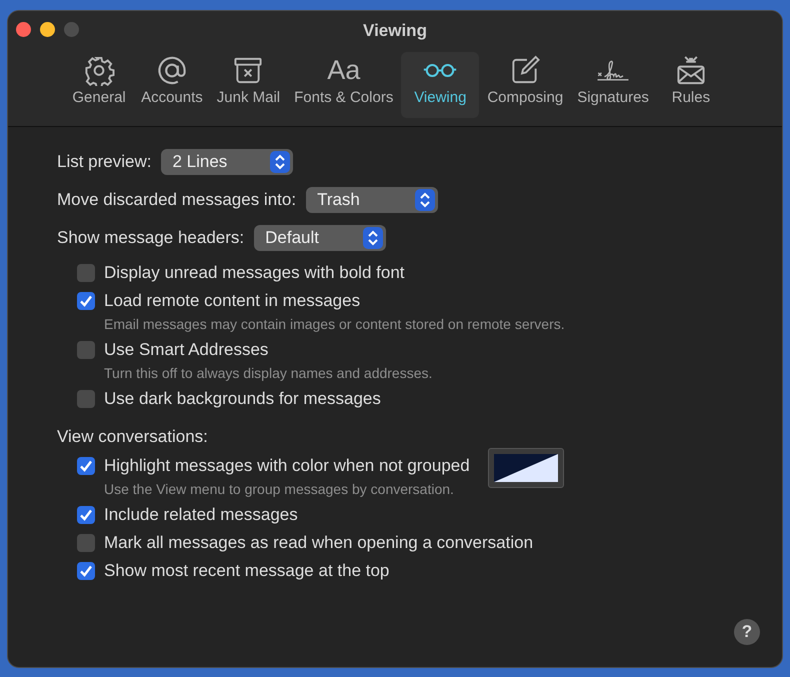 The image size is (790, 677). I want to click on checkbox-label: Load remote content in messages, so click(232, 301).